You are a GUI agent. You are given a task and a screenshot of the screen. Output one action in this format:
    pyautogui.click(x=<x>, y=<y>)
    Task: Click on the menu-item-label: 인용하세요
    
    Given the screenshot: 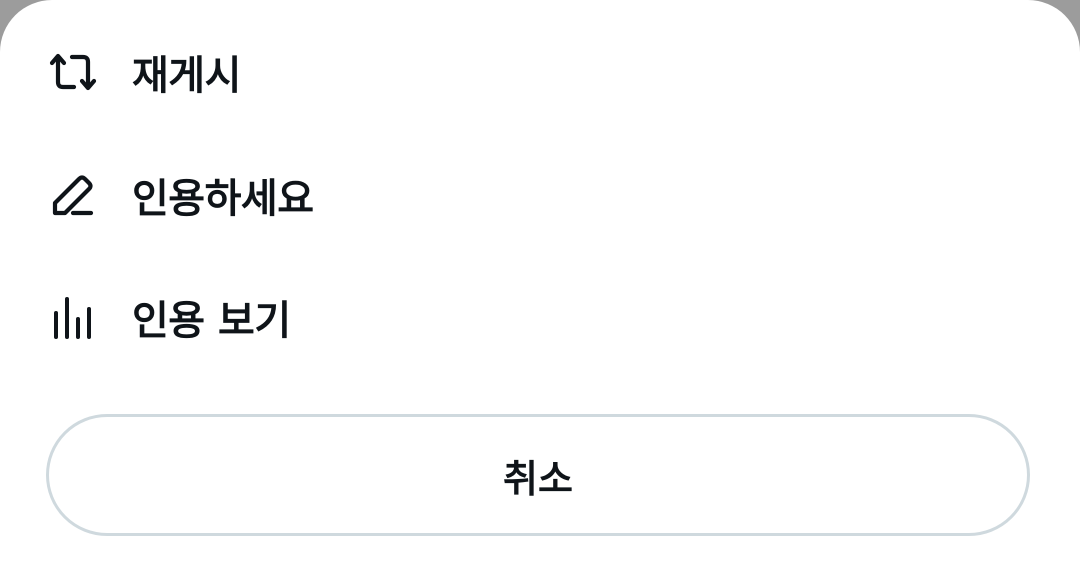 What is the action you would take?
    pyautogui.click(x=223, y=199)
    